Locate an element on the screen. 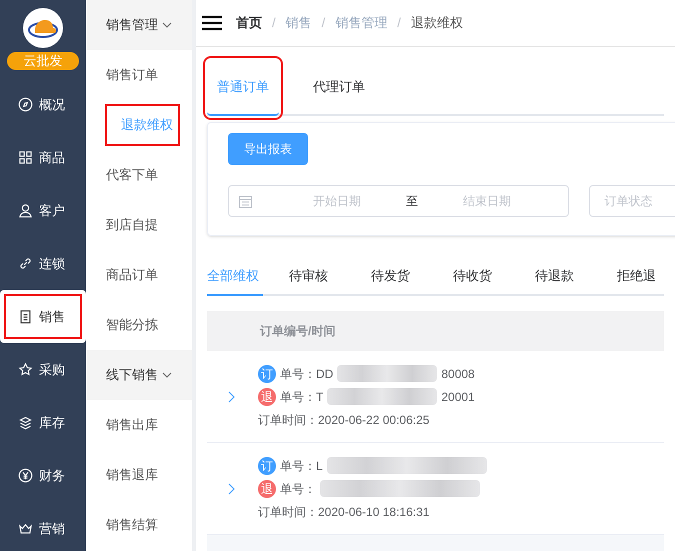 The image size is (675, 551). order-tab: 代理订单 is located at coordinates (339, 88).